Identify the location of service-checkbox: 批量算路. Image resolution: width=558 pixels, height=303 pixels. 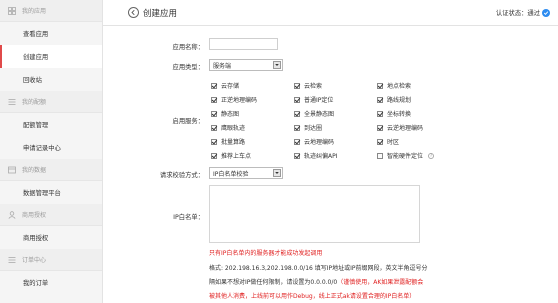
(228, 141).